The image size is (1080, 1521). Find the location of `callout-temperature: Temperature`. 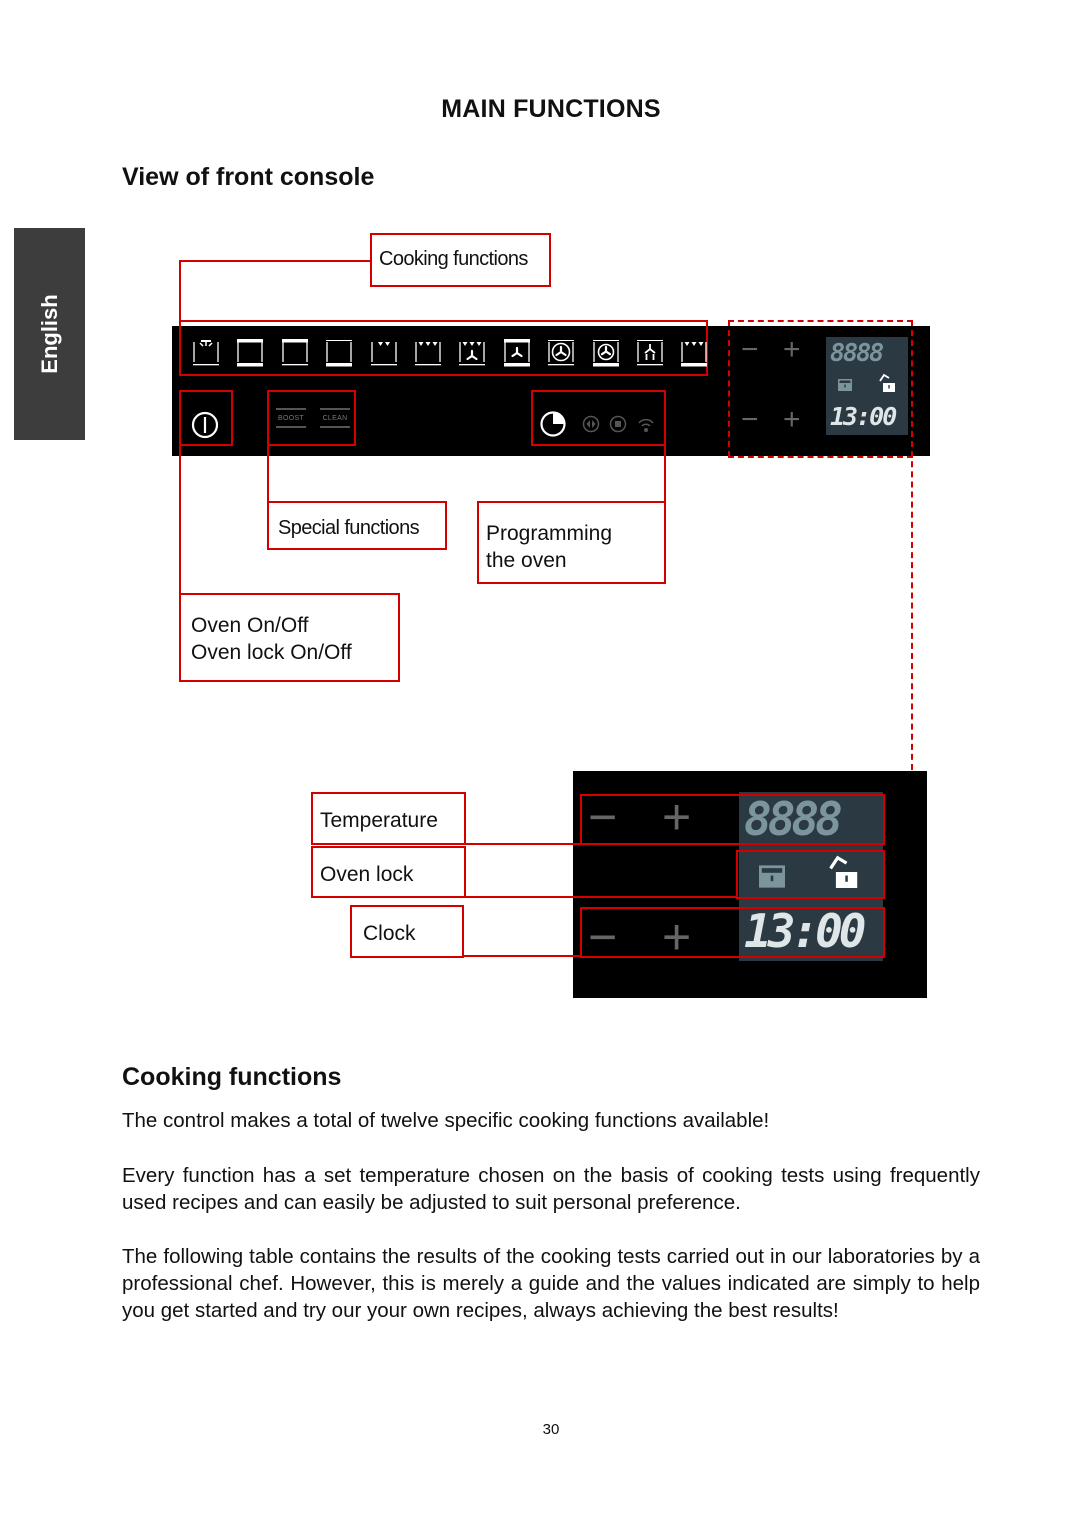

callout-temperature: Temperature is located at coordinates (388, 818).